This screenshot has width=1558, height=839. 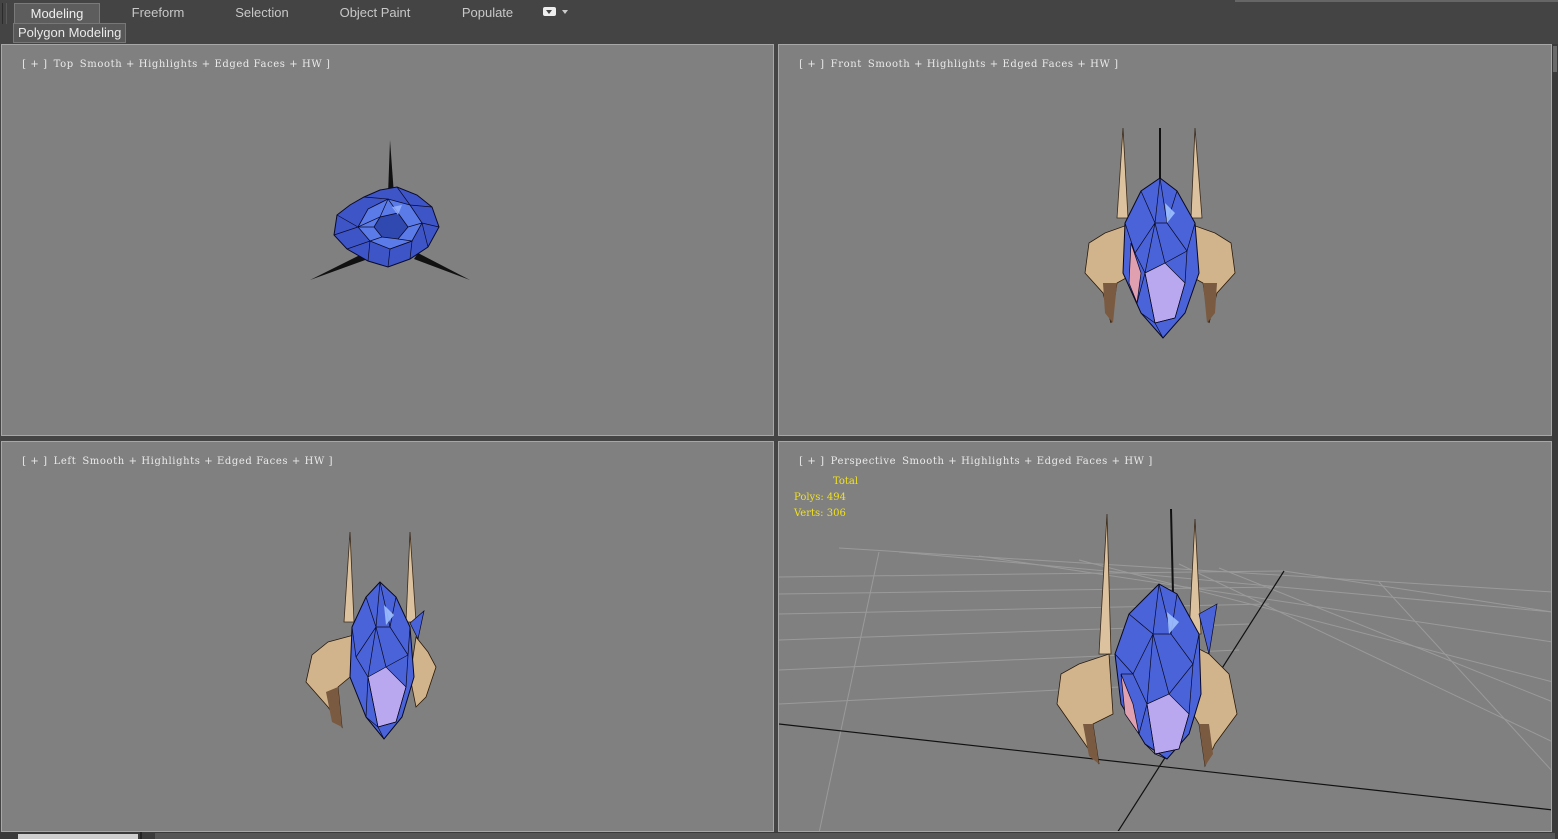 What do you see at coordinates (487, 12) in the screenshot?
I see `tab-populate: Populate` at bounding box center [487, 12].